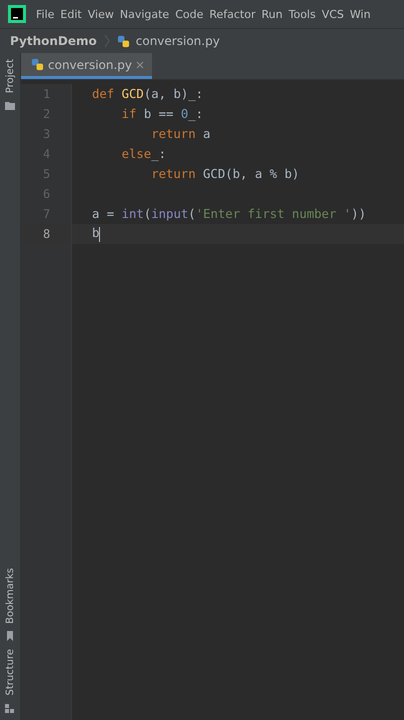 This screenshot has width=404, height=720. Describe the element at coordinates (143, 154) in the screenshot. I see `code-line: else_:` at that location.